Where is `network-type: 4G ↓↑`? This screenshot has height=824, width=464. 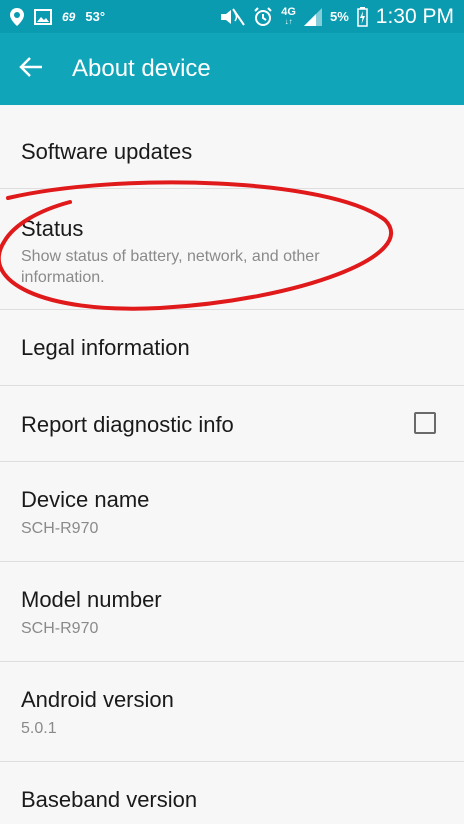
network-type: 4G ↓↑ is located at coordinates (288, 16).